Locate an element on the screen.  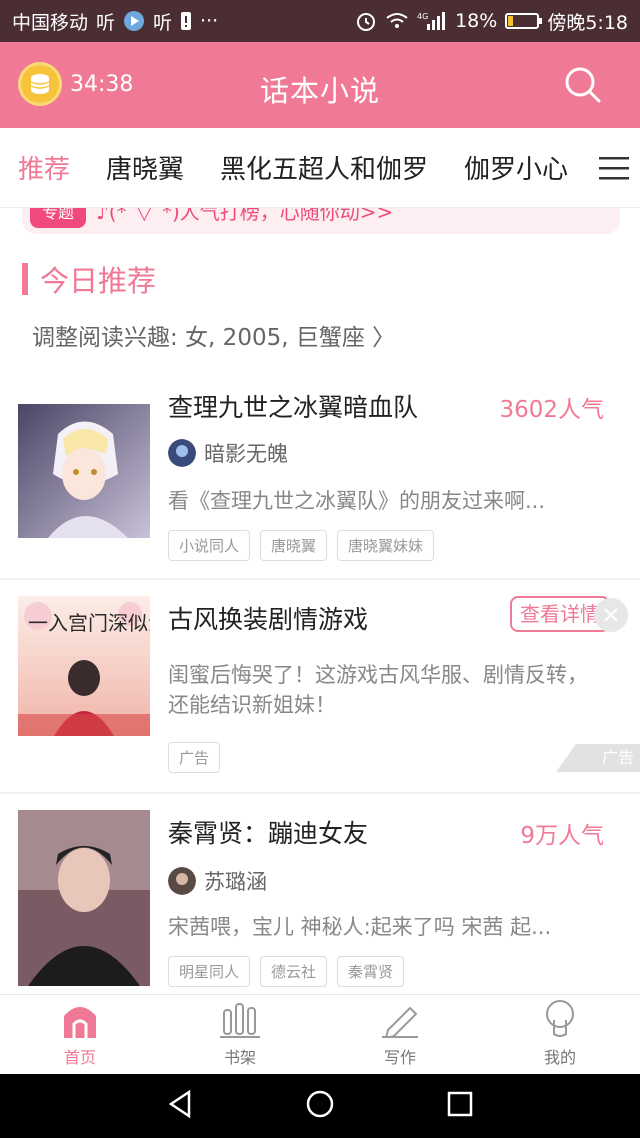
author-name: 暗影无魄 is located at coordinates (246, 454).